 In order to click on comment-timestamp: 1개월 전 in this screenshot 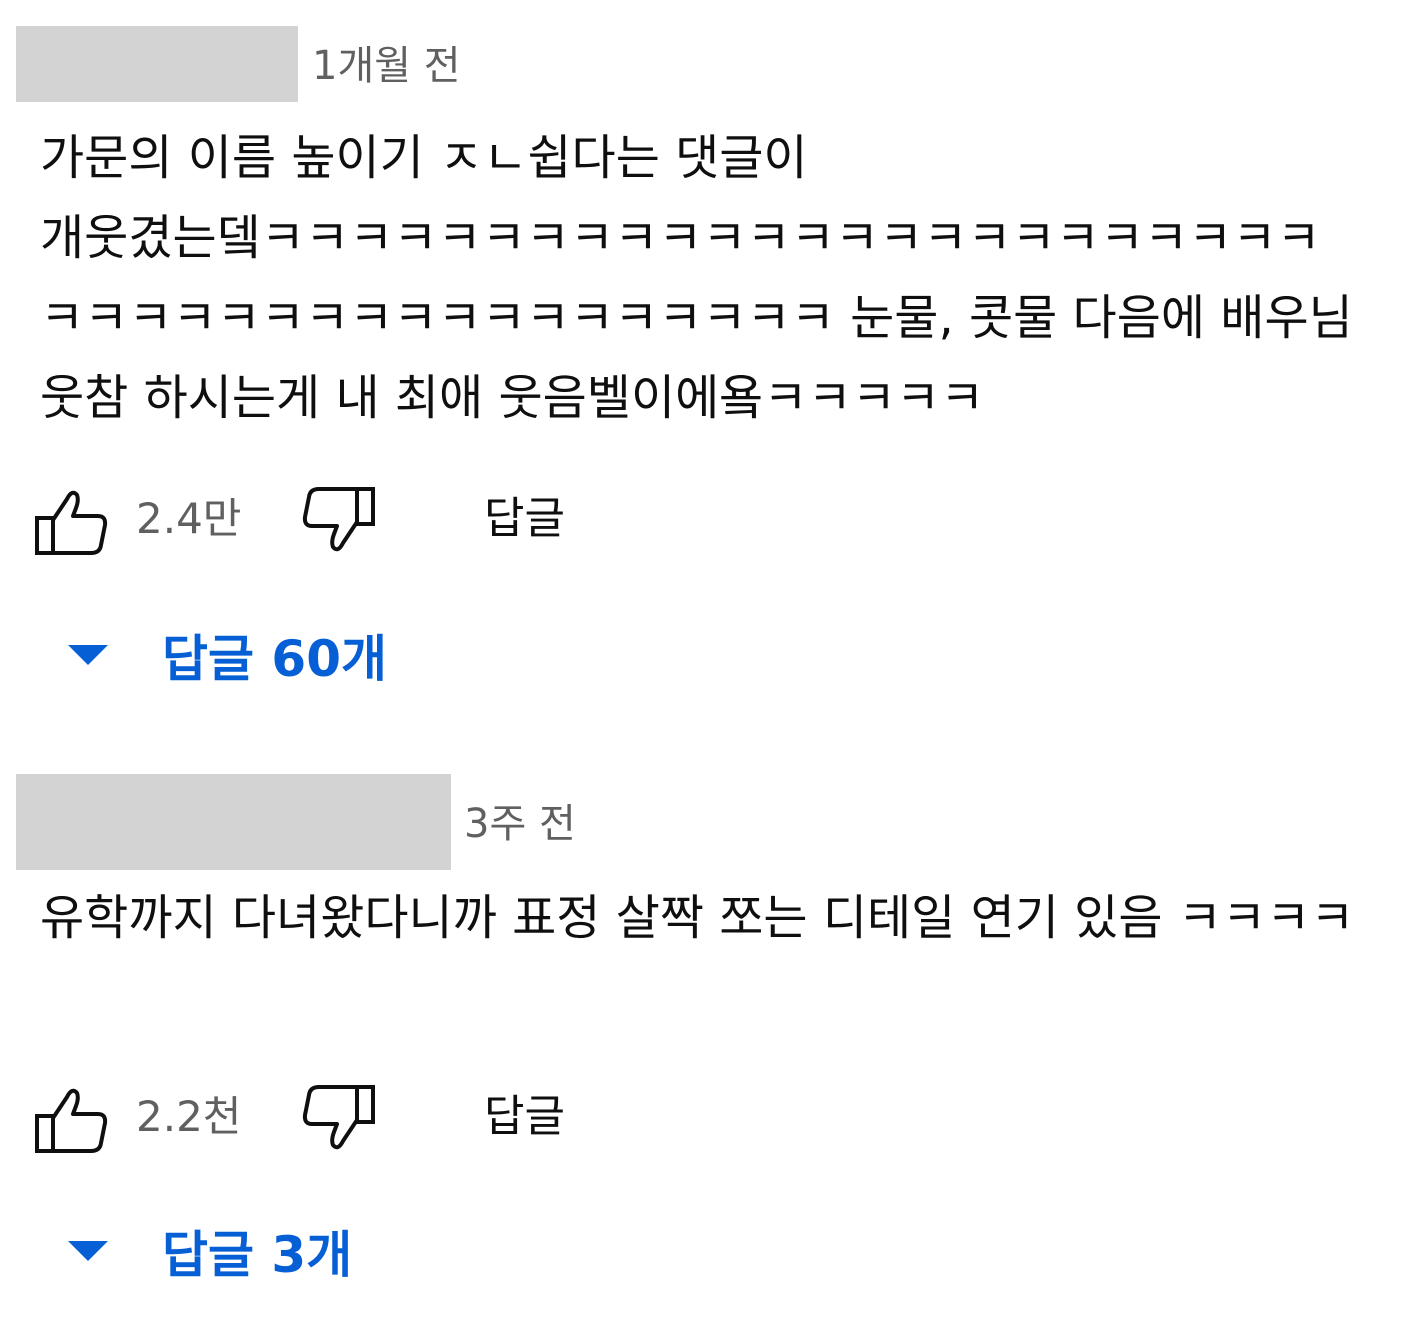, I will do `click(386, 66)`.